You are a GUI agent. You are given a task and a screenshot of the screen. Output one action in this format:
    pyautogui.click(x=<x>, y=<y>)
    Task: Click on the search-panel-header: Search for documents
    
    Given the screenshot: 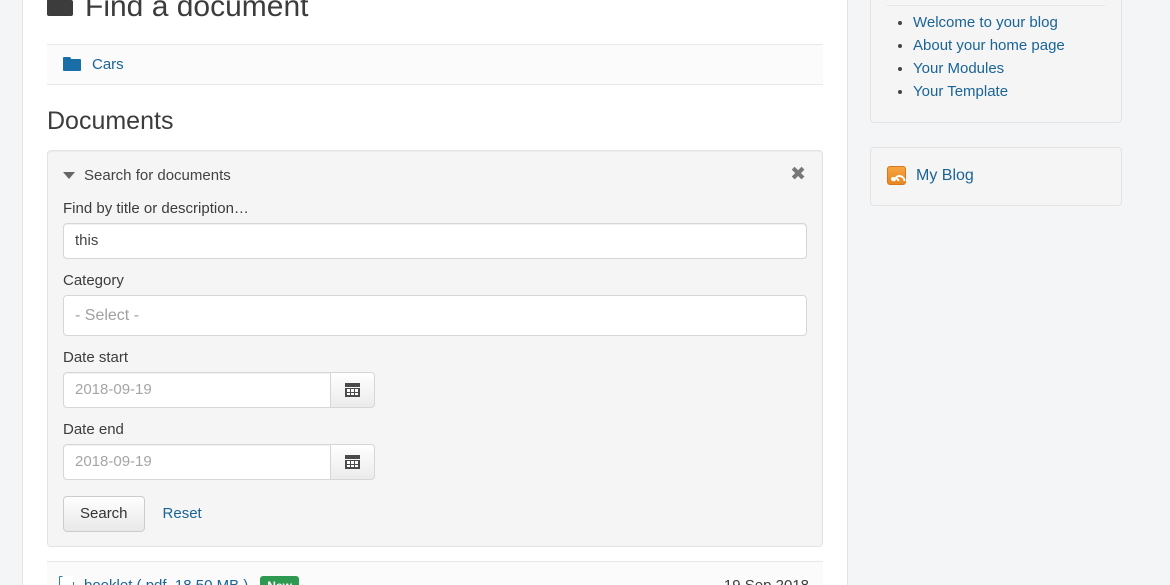 What is the action you would take?
    pyautogui.click(x=435, y=175)
    